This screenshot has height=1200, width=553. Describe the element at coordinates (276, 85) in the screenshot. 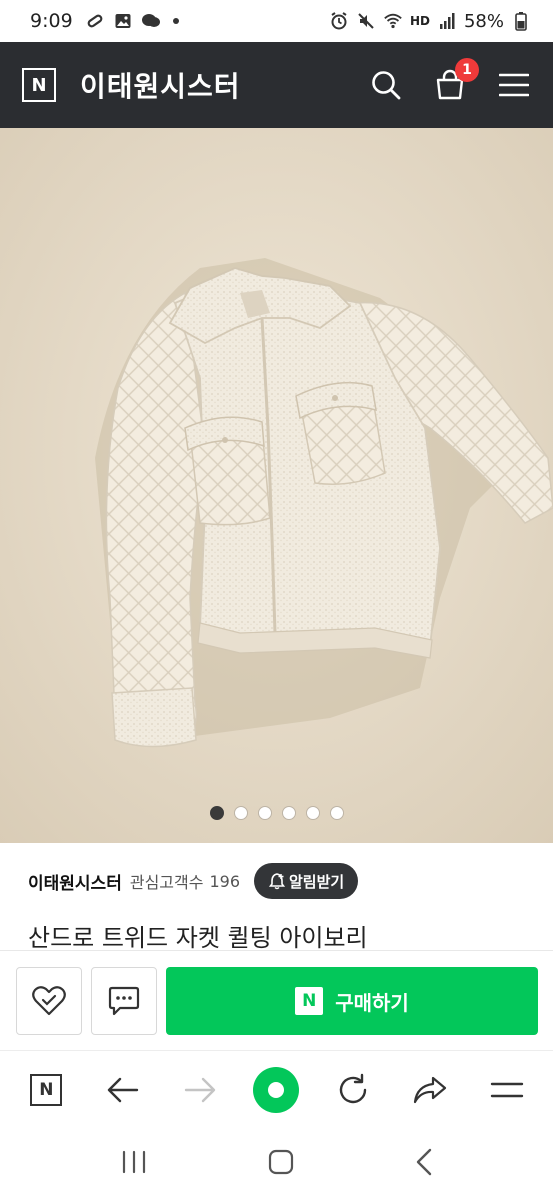

I see `app-header: N 이태원시스터 1` at that location.